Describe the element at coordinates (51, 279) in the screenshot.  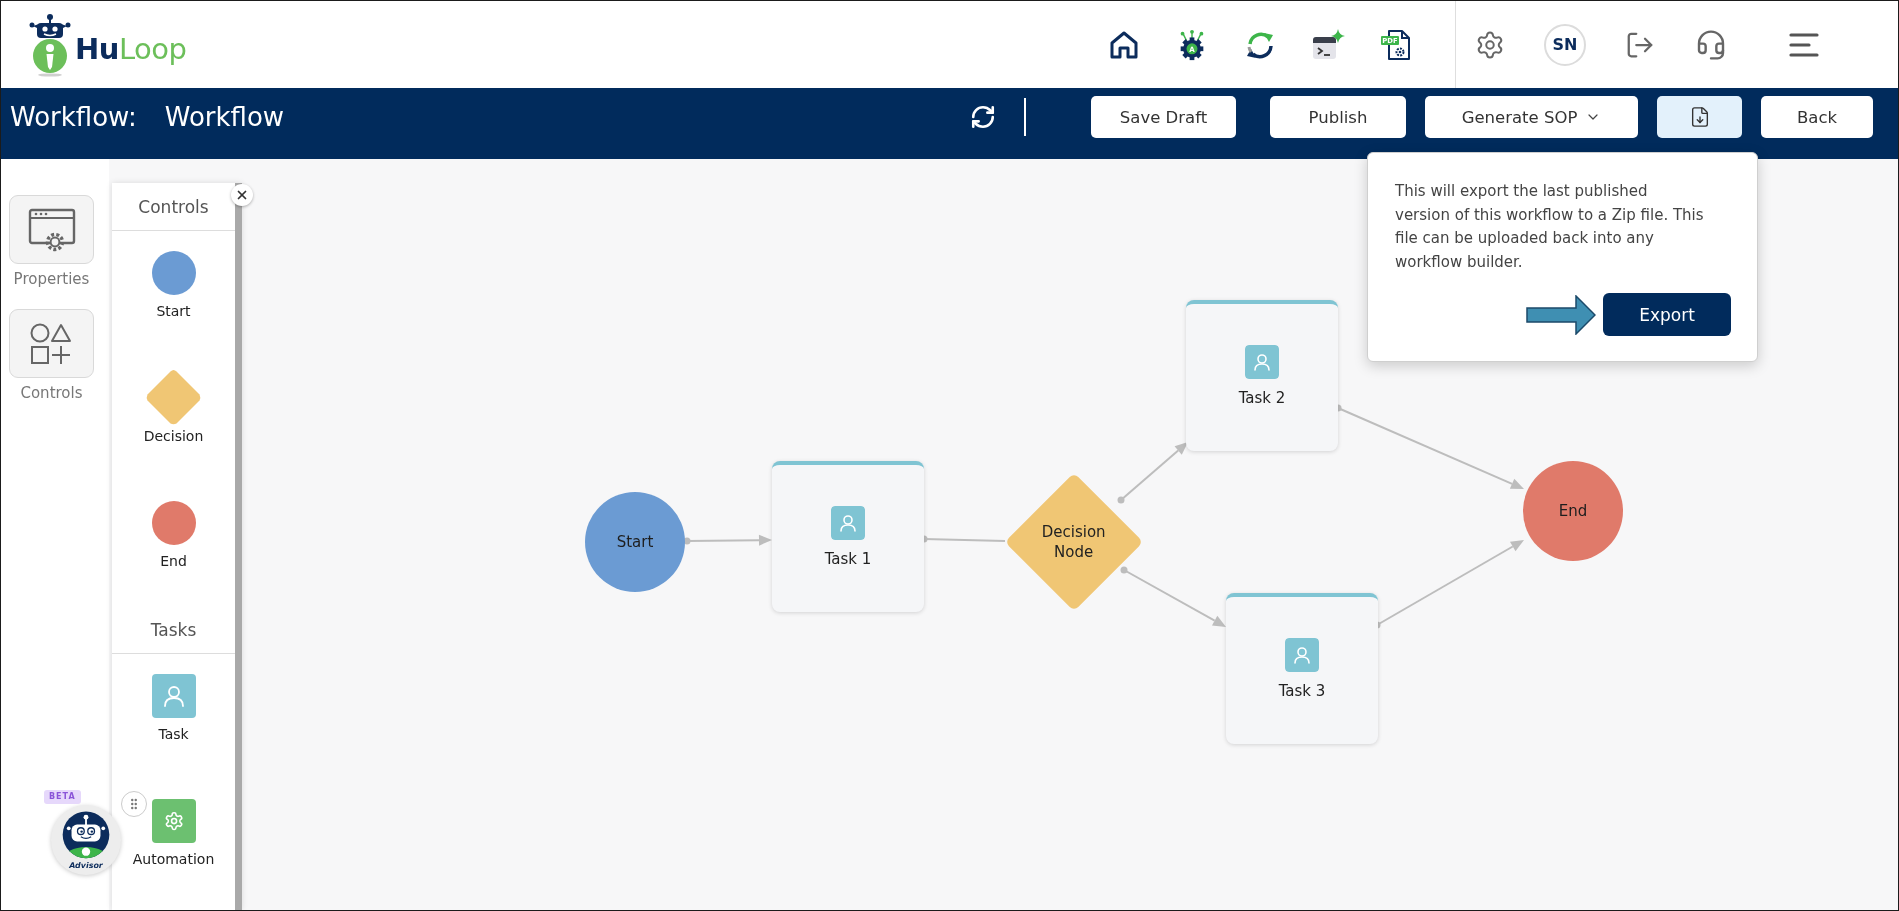
I see `rail-label: Properties` at that location.